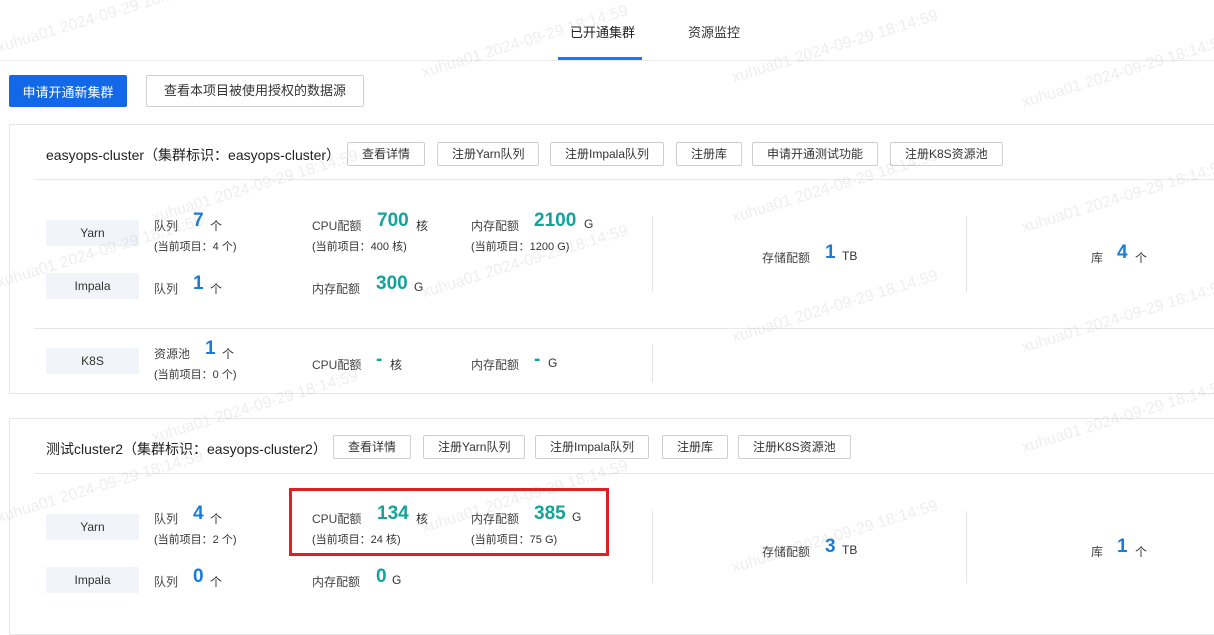 The height and width of the screenshot is (635, 1214). What do you see at coordinates (381, 576) in the screenshot?
I see `impala-mem-value: 0` at bounding box center [381, 576].